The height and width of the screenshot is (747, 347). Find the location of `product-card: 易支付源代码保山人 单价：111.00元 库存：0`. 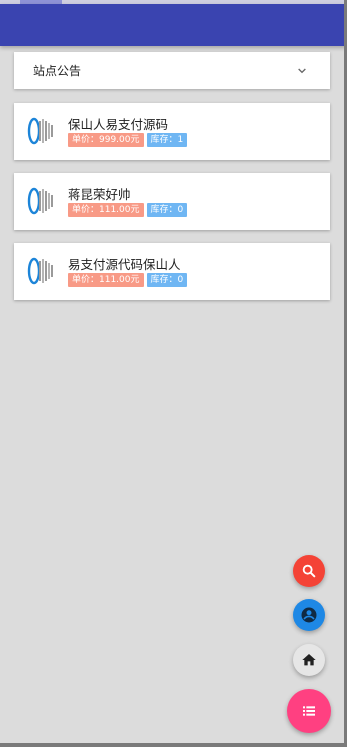

product-card: 易支付源代码保山人 单价：111.00元 库存：0 is located at coordinates (172, 271).